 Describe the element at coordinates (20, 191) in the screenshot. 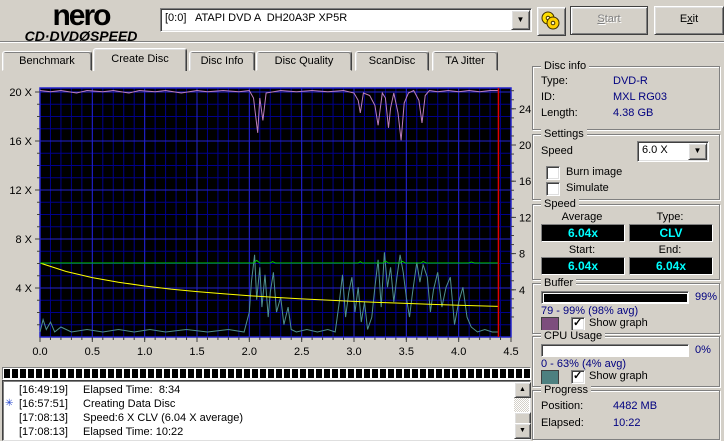

I see `left-axis-tick-label: 12 X` at that location.